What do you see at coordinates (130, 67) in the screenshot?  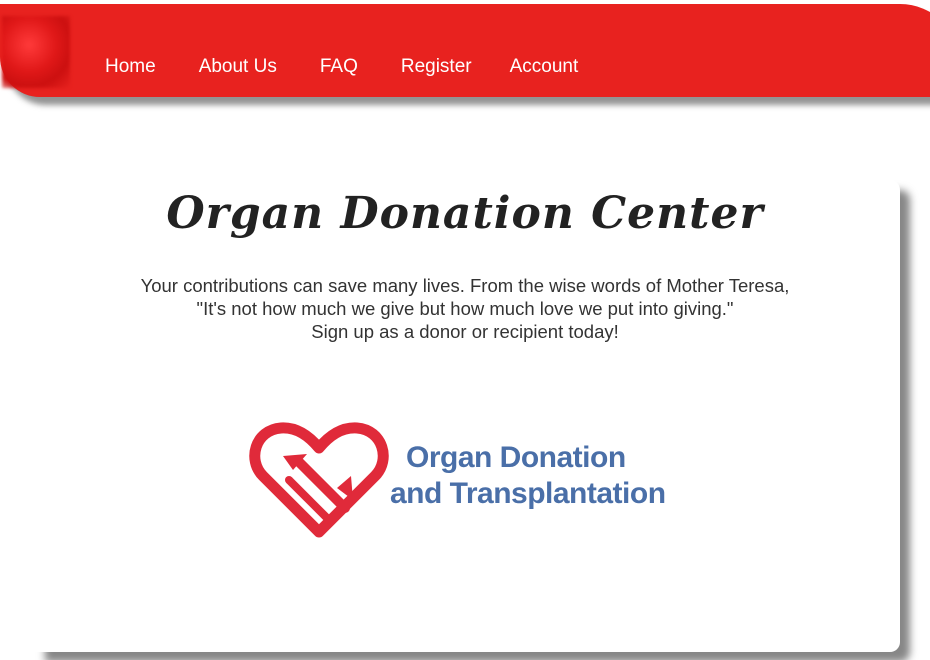 I see `nav-item-home: Home` at bounding box center [130, 67].